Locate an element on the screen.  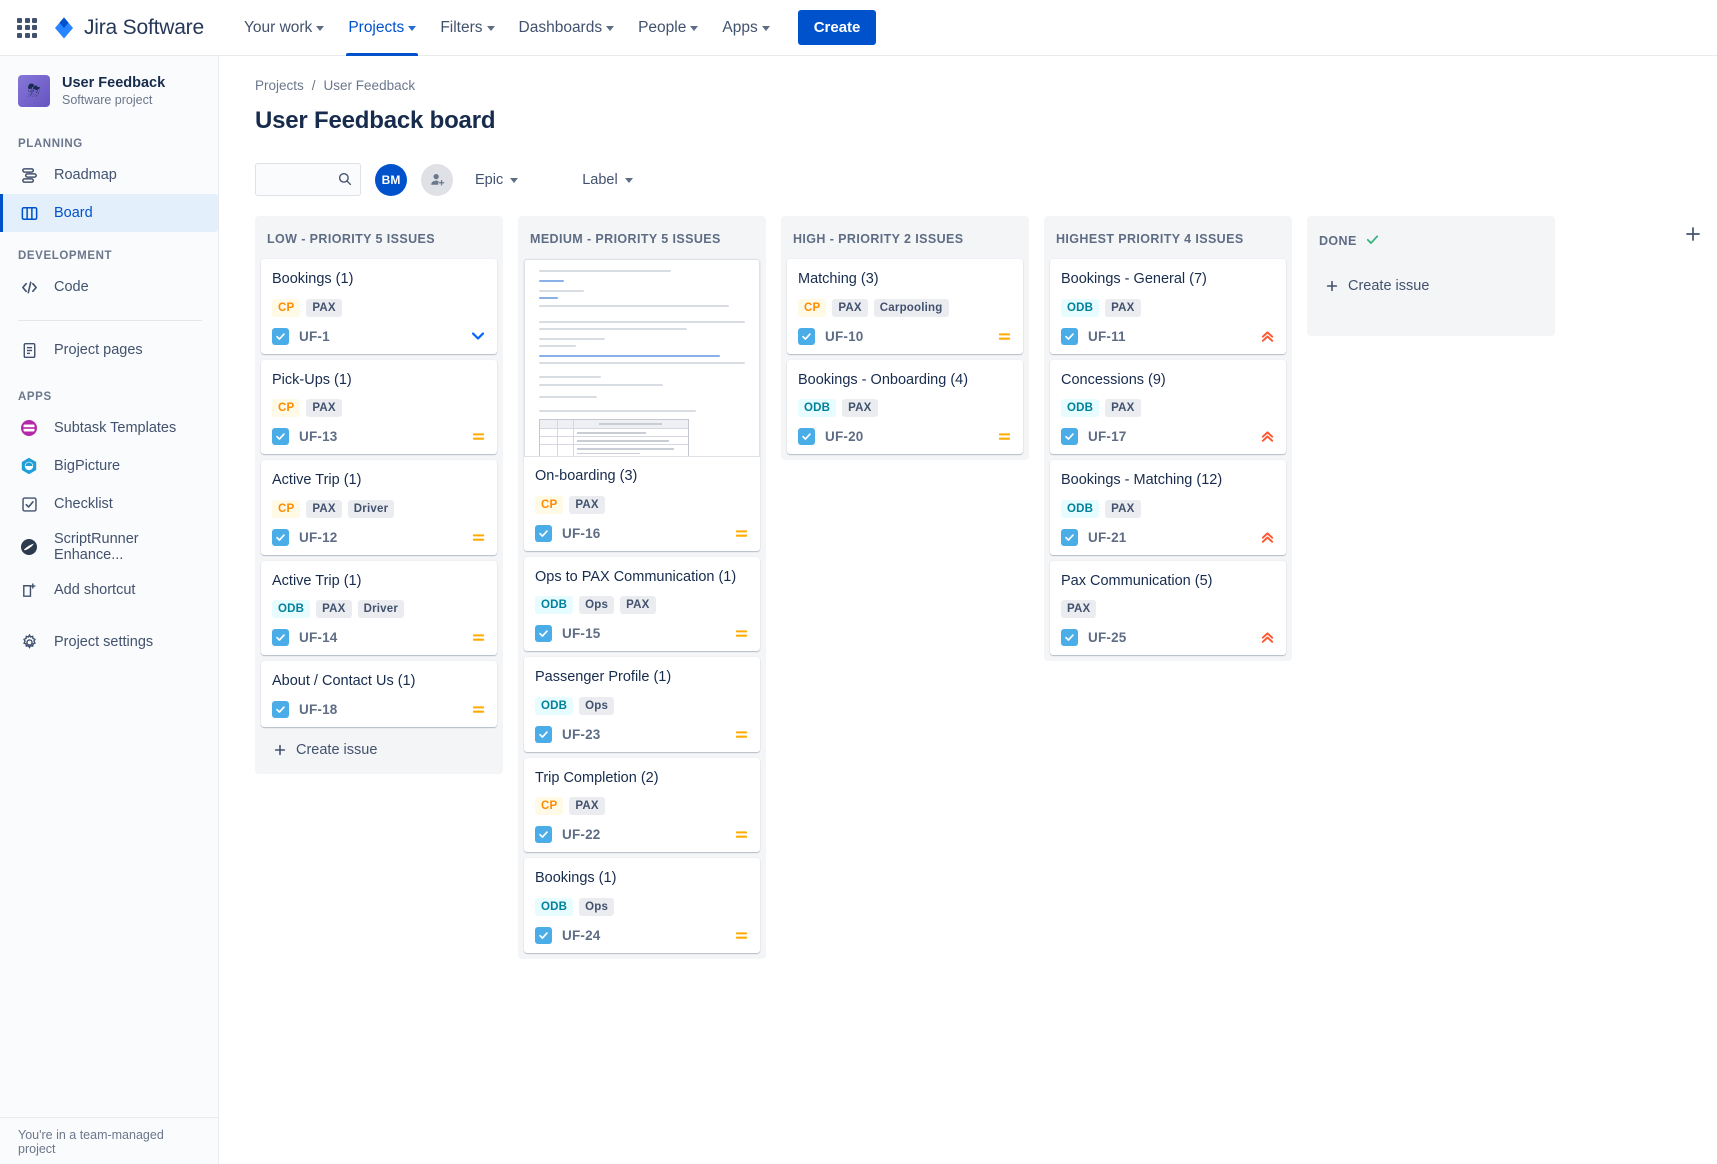
breadcrumb-projects: Projects is located at coordinates (279, 85).